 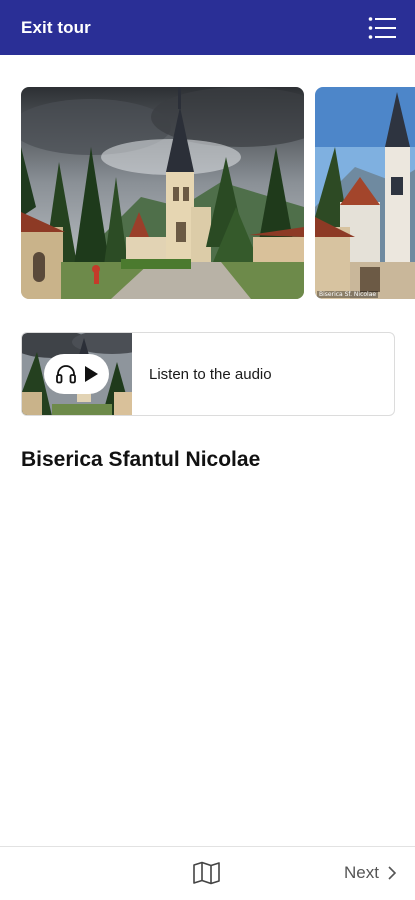 I want to click on list-menu-icon, so click(x=382, y=28).